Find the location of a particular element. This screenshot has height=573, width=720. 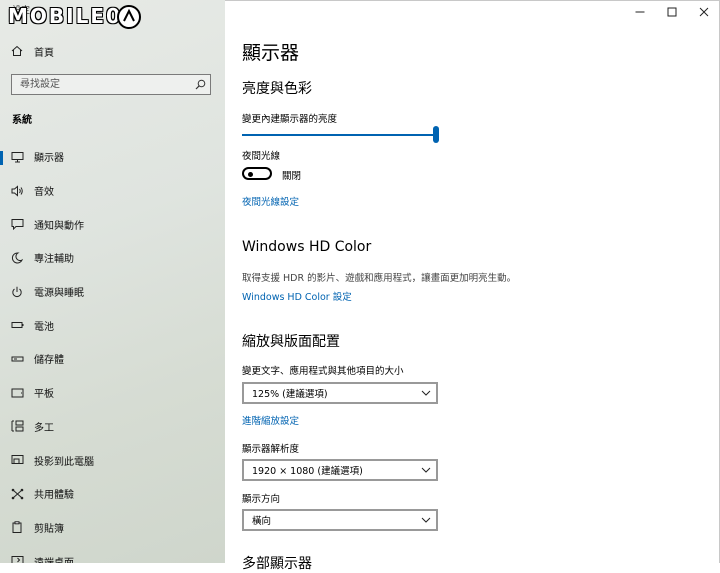

scale-layout-heading: 縮放與版面配置 is located at coordinates (291, 342).